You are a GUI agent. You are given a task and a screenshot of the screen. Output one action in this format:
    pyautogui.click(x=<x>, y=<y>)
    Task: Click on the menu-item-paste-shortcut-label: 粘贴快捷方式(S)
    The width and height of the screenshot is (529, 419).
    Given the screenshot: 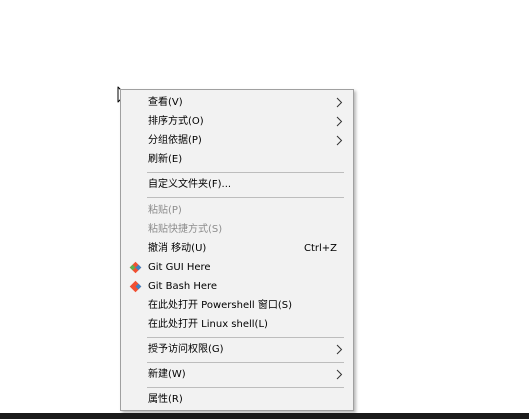 What is the action you would take?
    pyautogui.click(x=185, y=229)
    